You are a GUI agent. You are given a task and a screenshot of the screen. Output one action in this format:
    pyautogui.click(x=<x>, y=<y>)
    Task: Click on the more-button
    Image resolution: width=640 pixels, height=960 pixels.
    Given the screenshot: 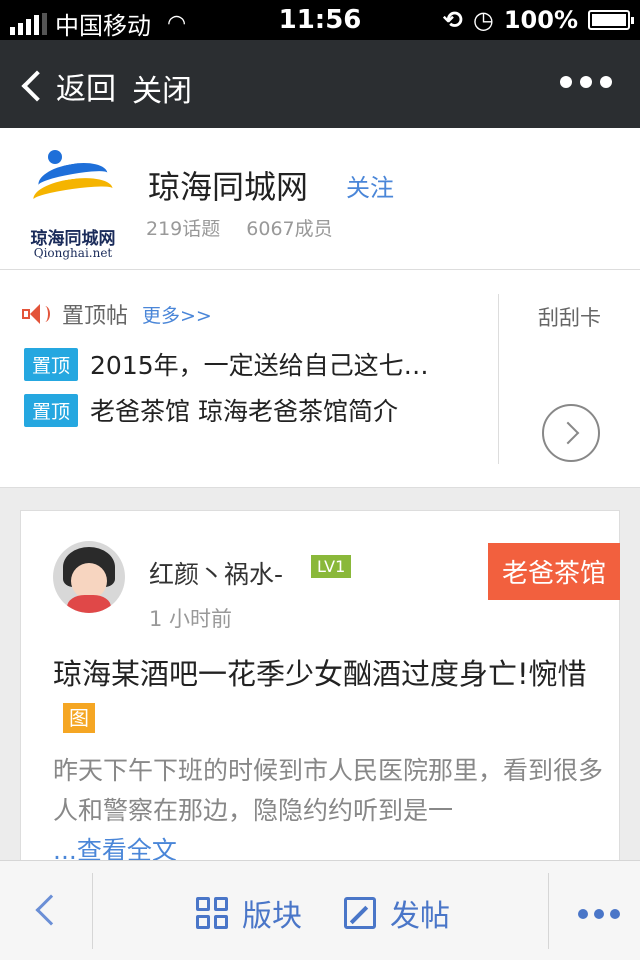 What is the action you would take?
    pyautogui.click(x=599, y=914)
    